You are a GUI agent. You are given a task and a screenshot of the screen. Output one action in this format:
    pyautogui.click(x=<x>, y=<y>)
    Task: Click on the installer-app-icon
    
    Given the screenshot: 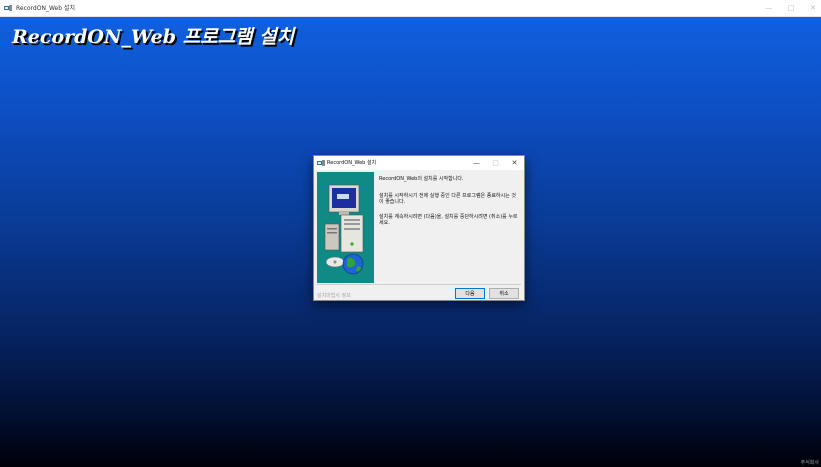 What is the action you would take?
    pyautogui.click(x=8, y=8)
    